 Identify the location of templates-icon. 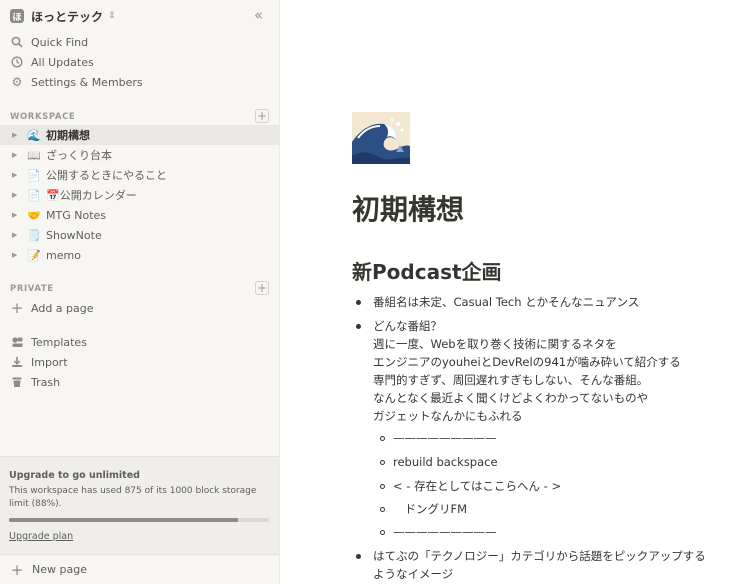
(17, 342).